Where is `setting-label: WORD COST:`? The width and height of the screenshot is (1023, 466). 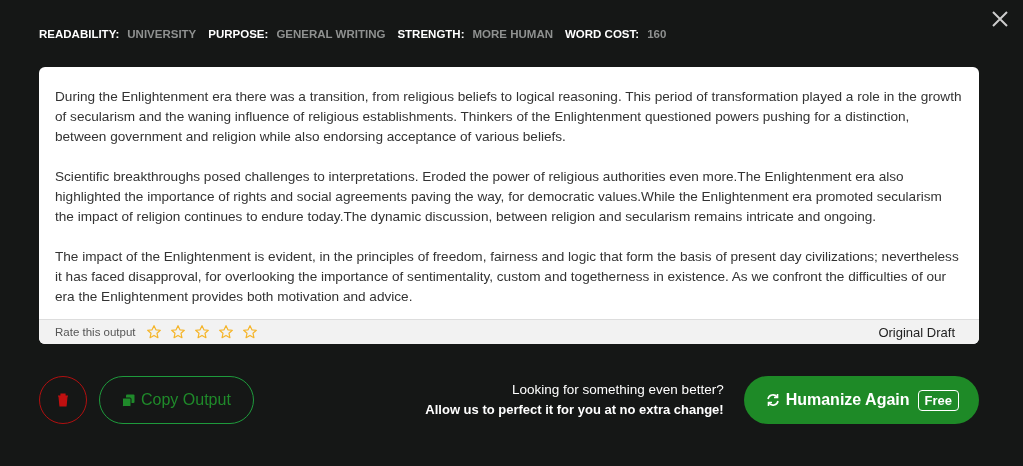
setting-label: WORD COST: is located at coordinates (602, 34).